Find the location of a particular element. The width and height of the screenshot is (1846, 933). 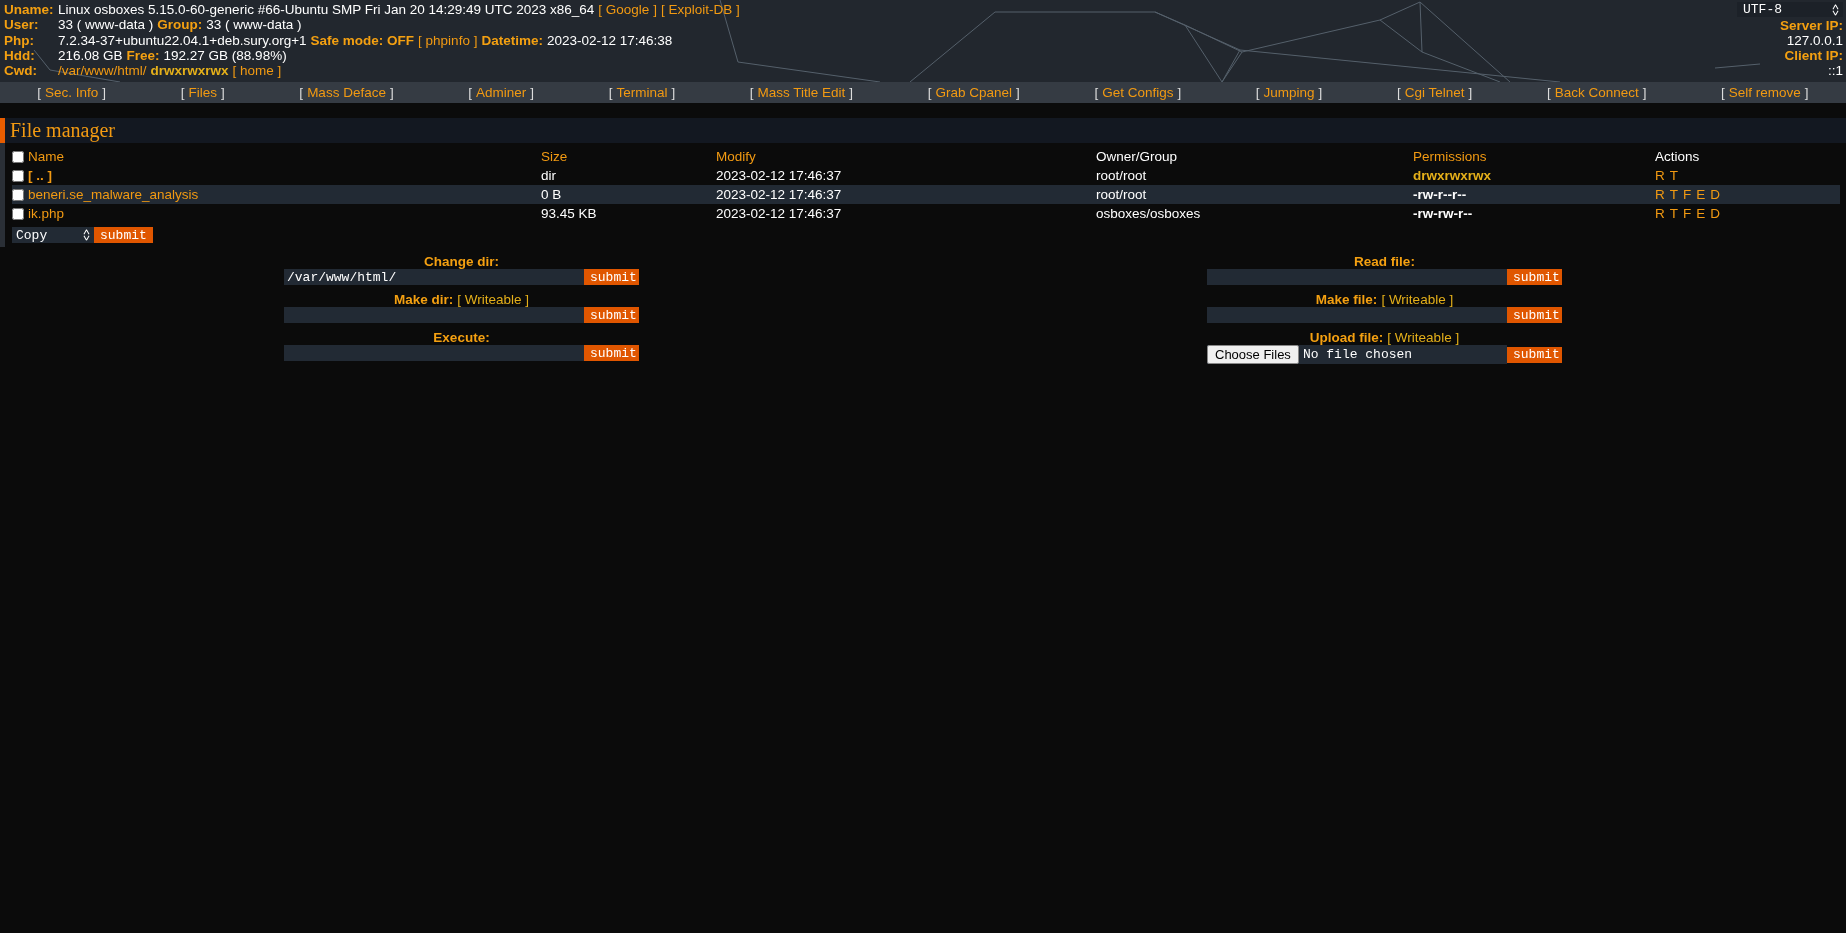

info-label: Client IP: is located at coordinates (1813, 55).